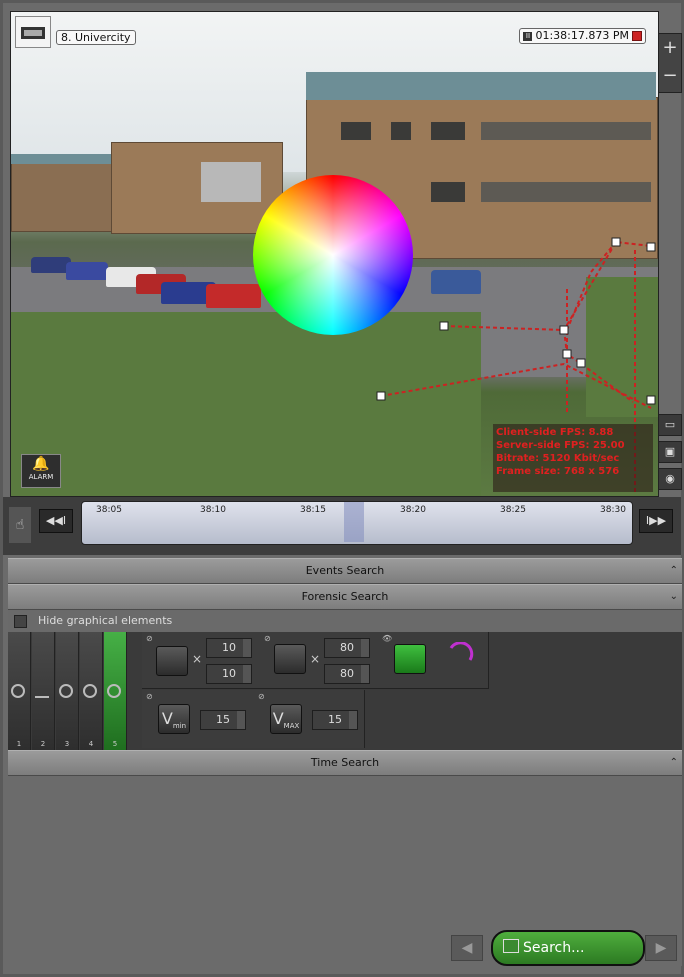  I want to click on tab-color-size: 5, so click(115, 691).